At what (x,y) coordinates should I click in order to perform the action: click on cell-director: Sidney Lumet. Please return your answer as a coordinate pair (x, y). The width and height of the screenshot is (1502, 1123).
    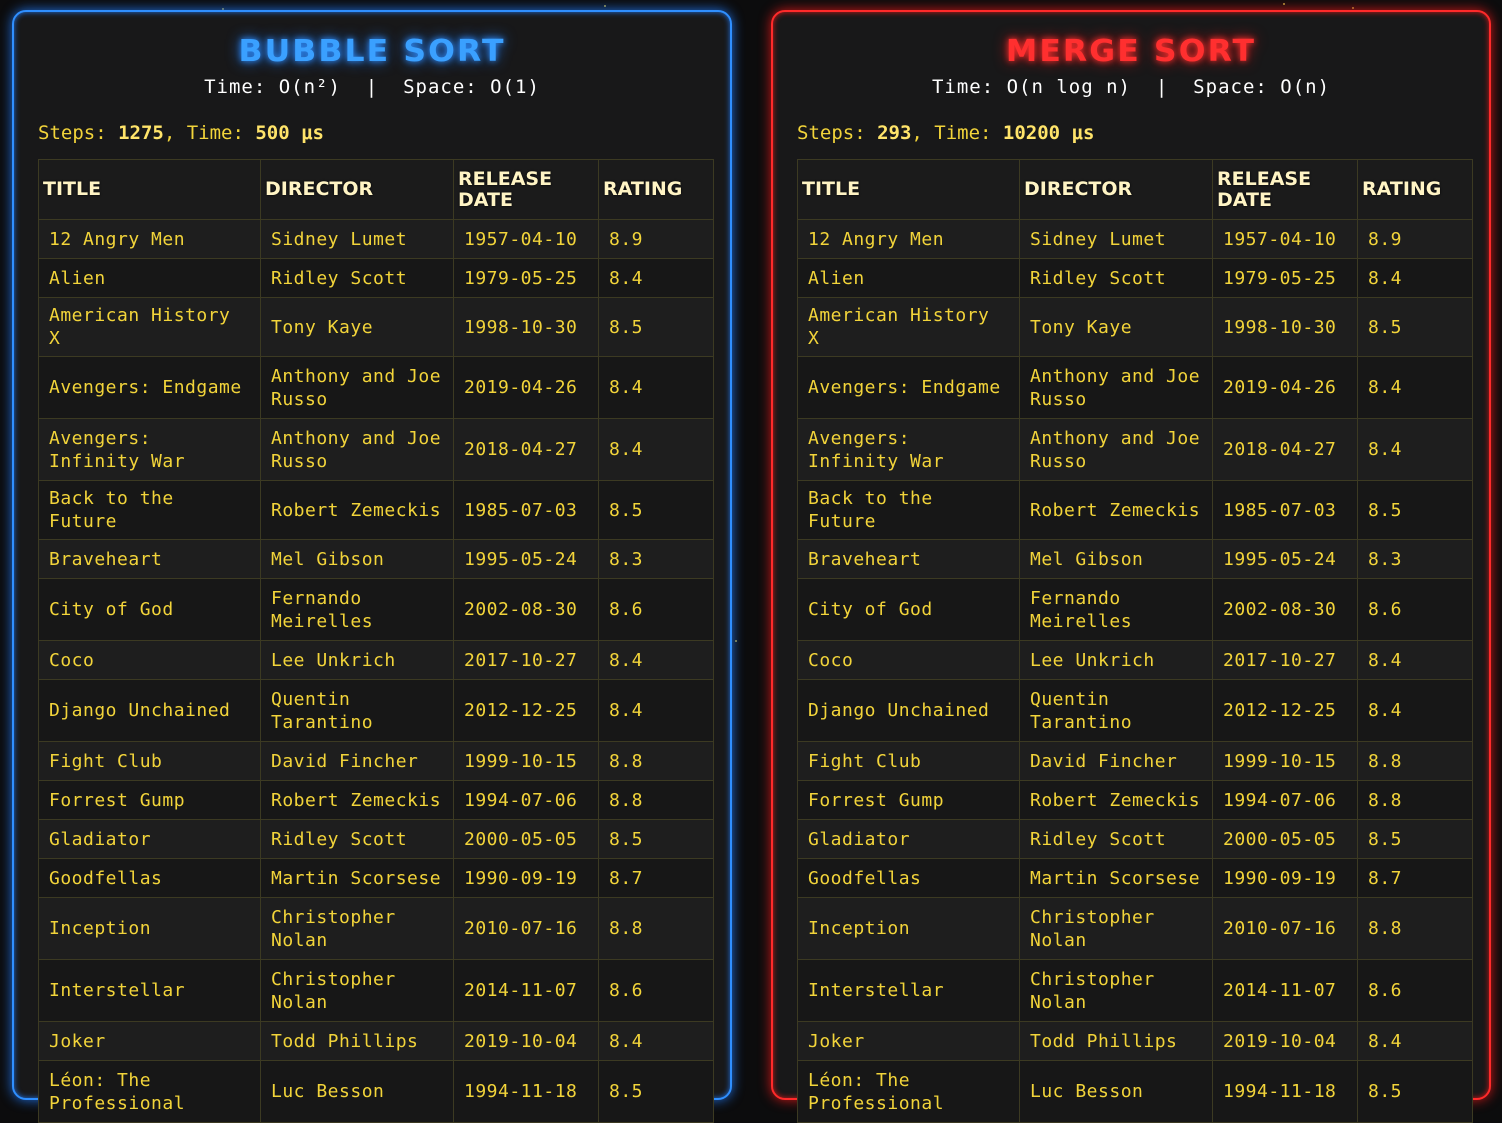
    Looking at the image, I should click on (1116, 239).